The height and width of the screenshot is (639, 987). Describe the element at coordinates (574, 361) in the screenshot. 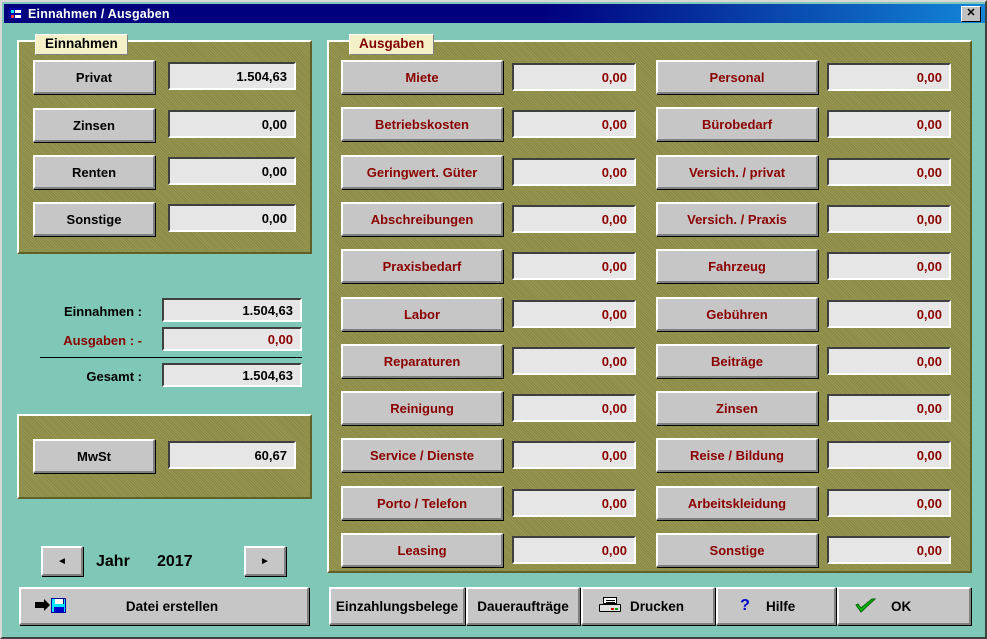

I see `expense-value-left-reparaturen: 0,00` at that location.